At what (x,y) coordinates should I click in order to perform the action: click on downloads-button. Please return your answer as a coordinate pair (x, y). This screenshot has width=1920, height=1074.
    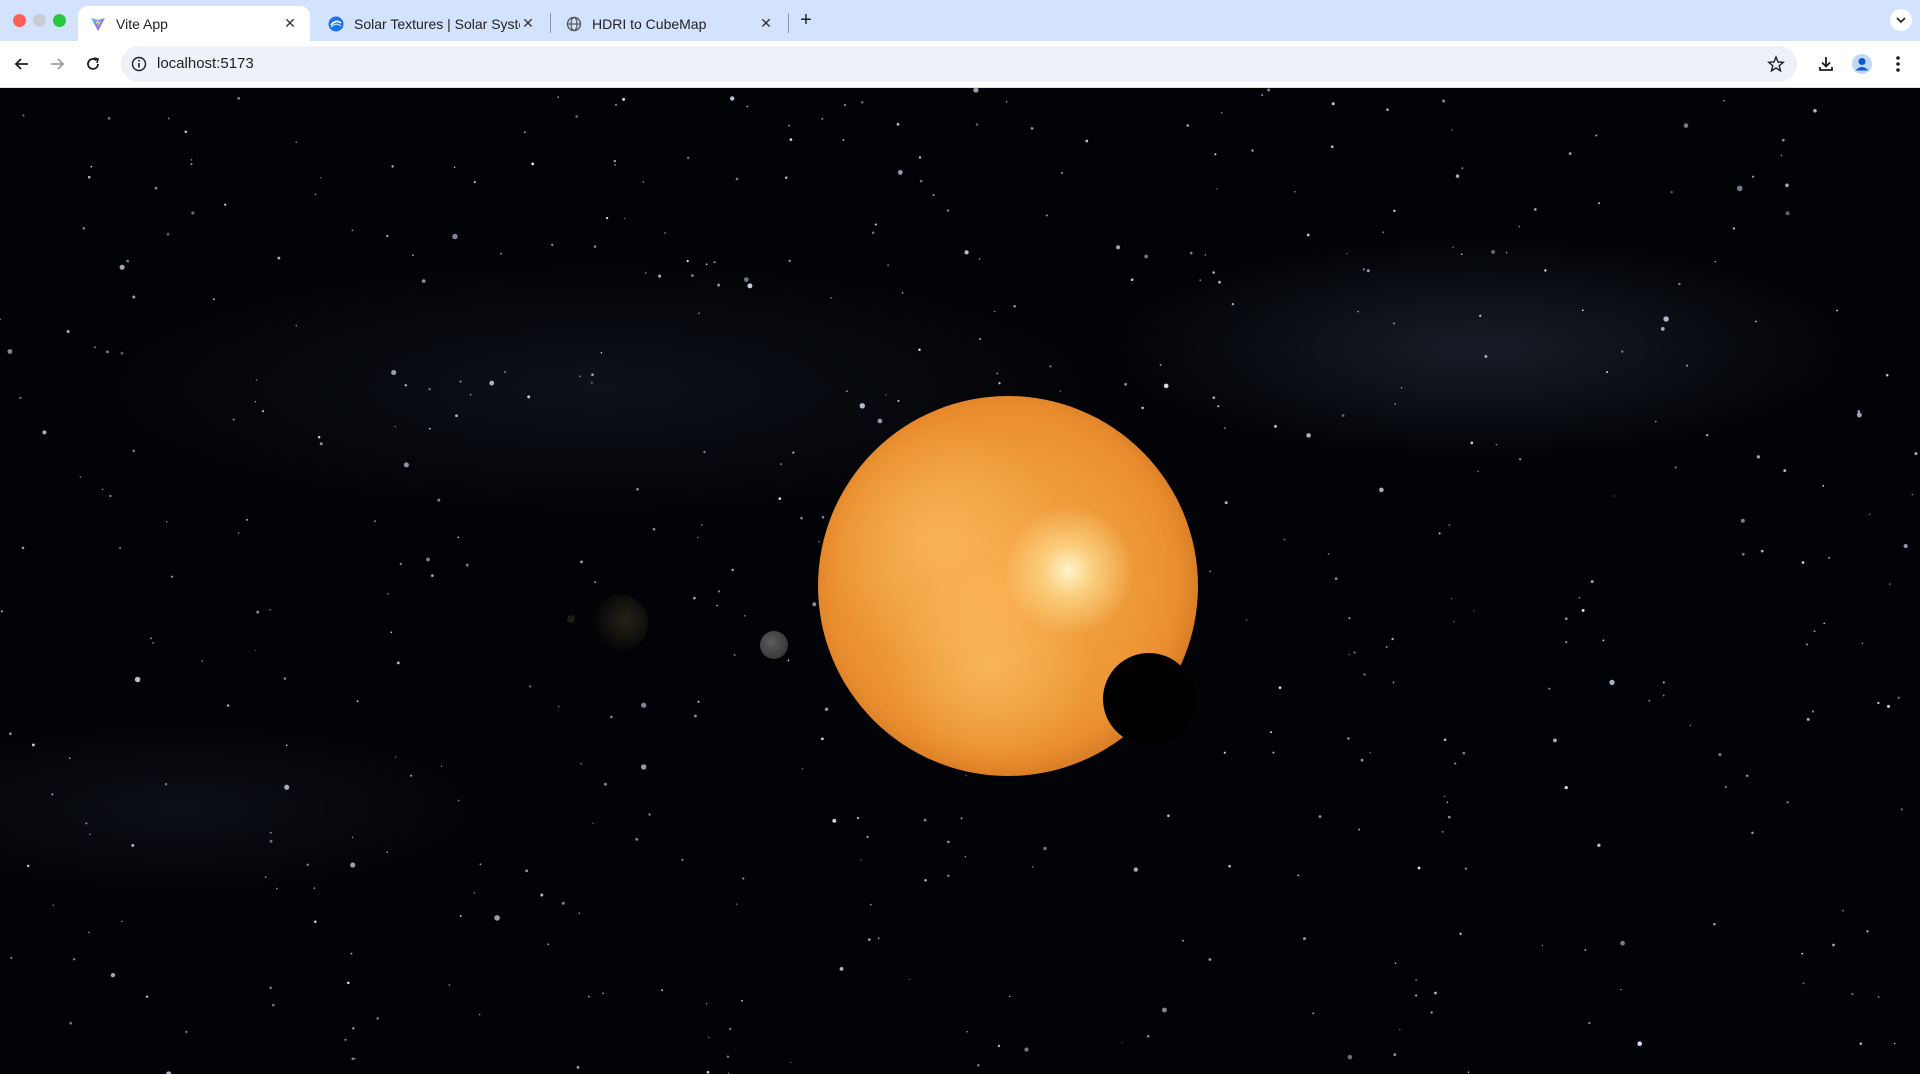
    Looking at the image, I should click on (1826, 64).